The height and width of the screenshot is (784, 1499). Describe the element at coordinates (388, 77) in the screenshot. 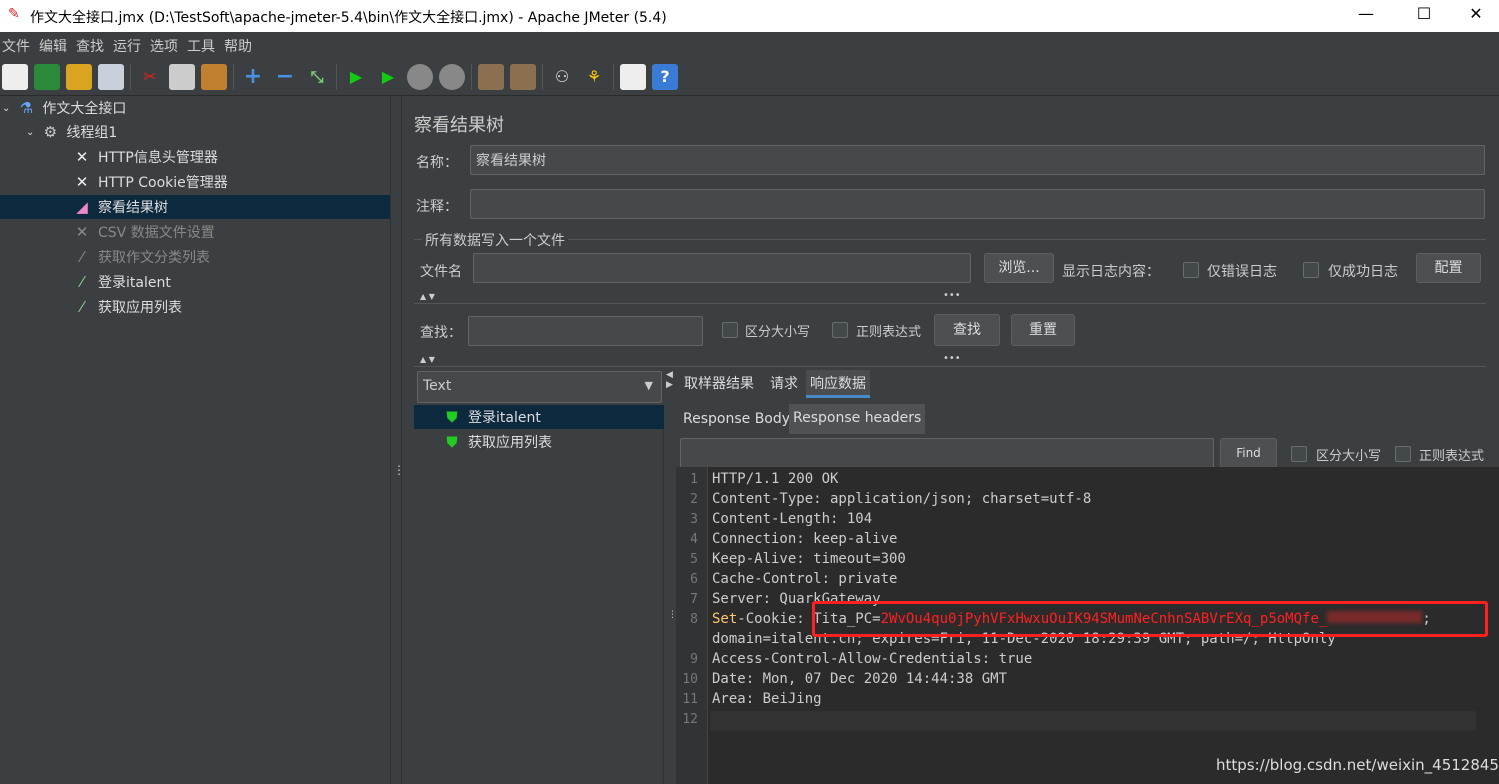

I see `start-no-pause-icon: ▶` at that location.